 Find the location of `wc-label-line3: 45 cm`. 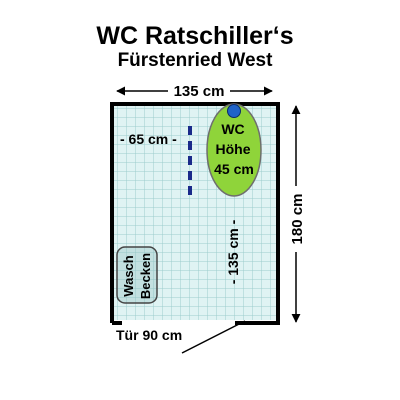

wc-label-line3: 45 cm is located at coordinates (234, 169).